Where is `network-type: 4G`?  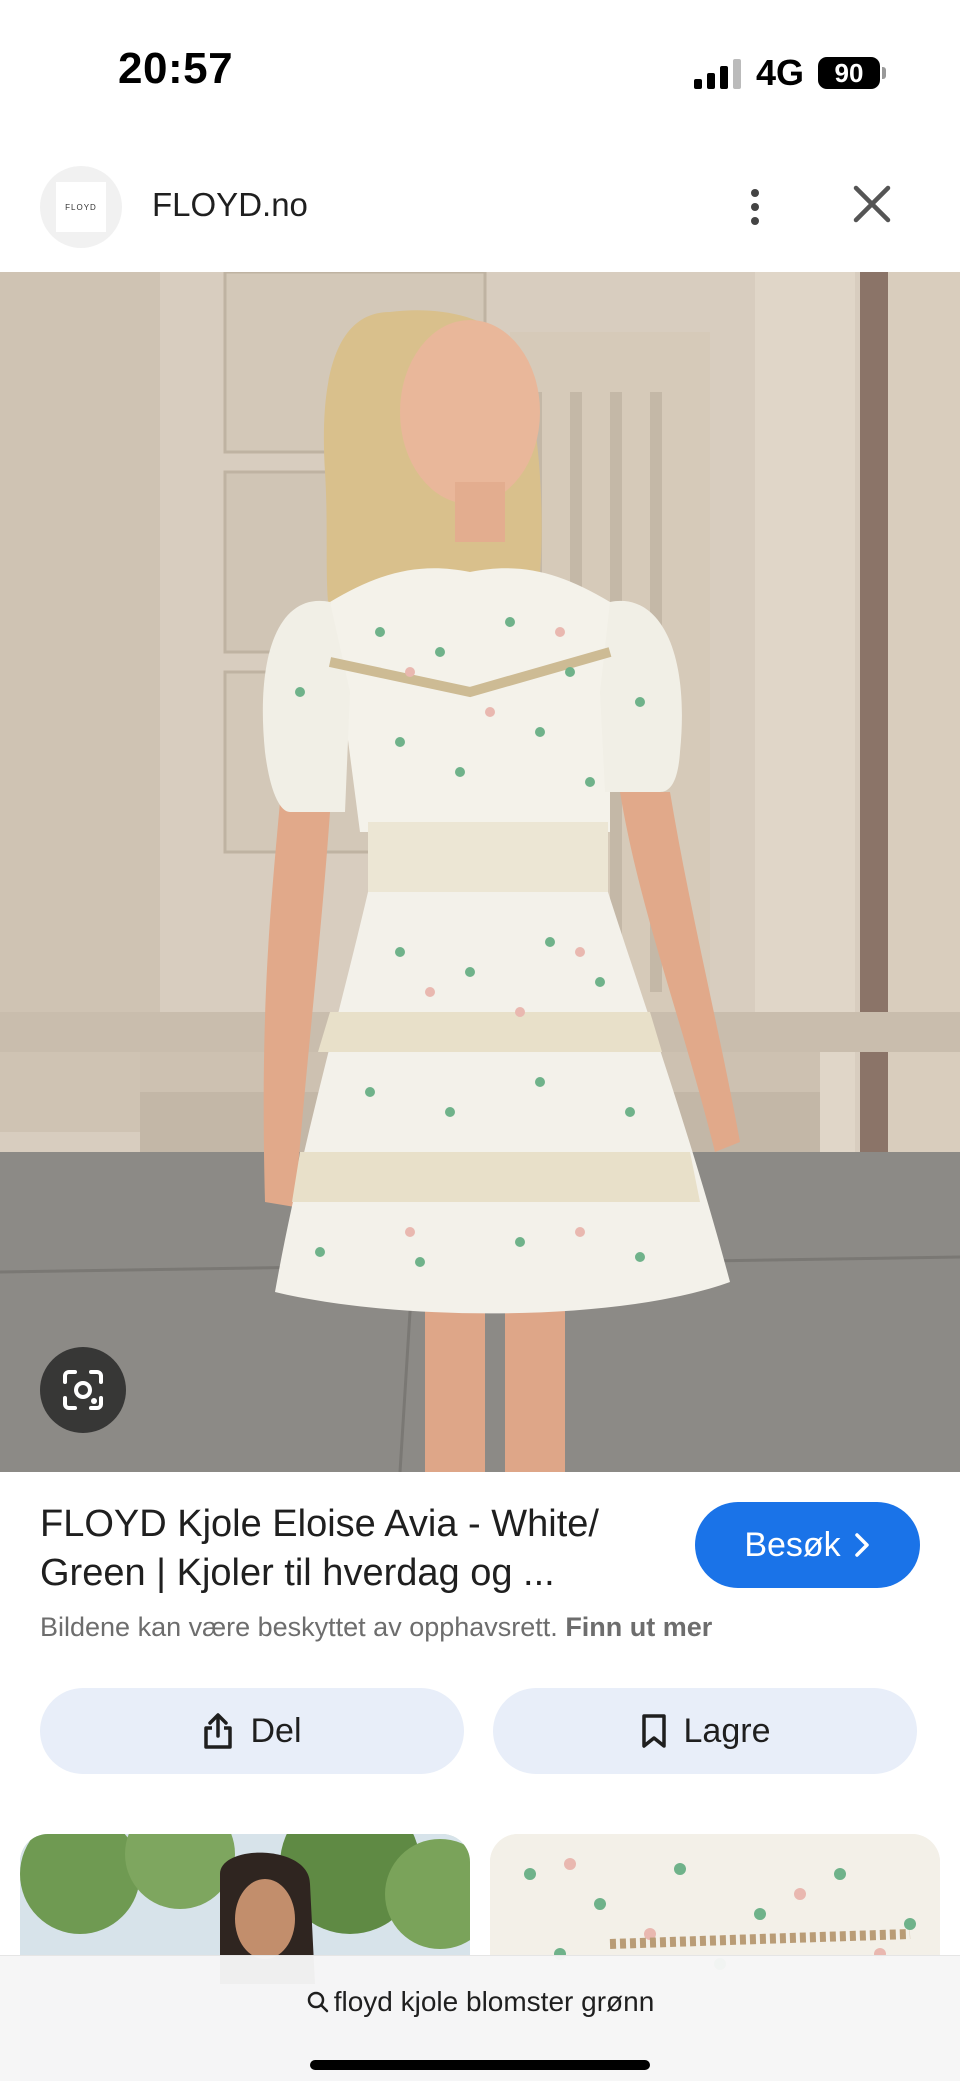 network-type: 4G is located at coordinates (779, 72).